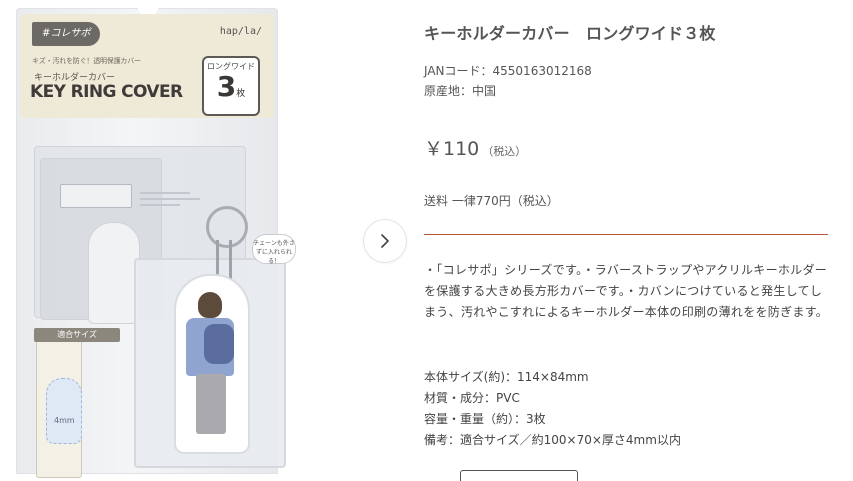  Describe the element at coordinates (64, 420) in the screenshot. I see `fit-size-value: 4mm` at that location.